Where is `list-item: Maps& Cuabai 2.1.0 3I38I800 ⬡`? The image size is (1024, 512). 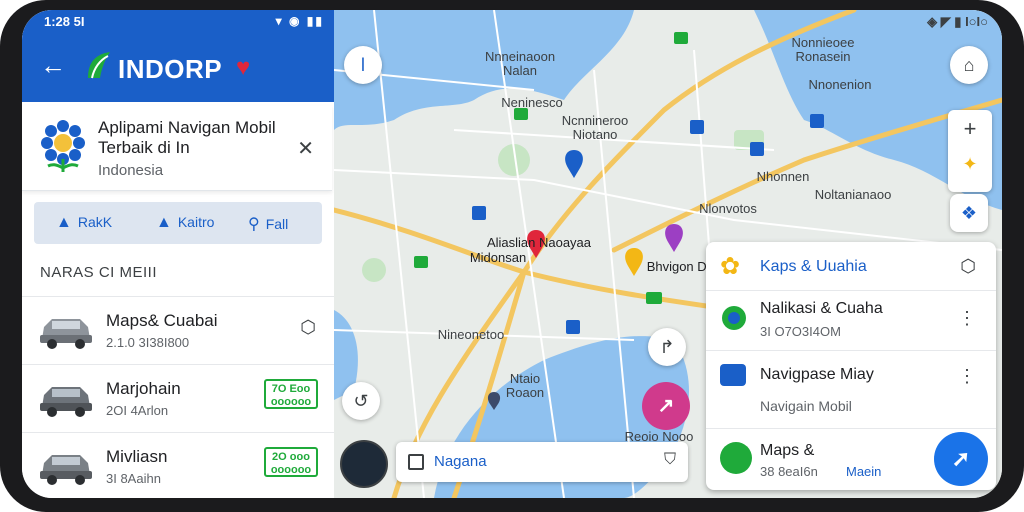
list-item: Maps& Cuabai 2.1.0 3I38I800 ⬡ is located at coordinates (178, 329).